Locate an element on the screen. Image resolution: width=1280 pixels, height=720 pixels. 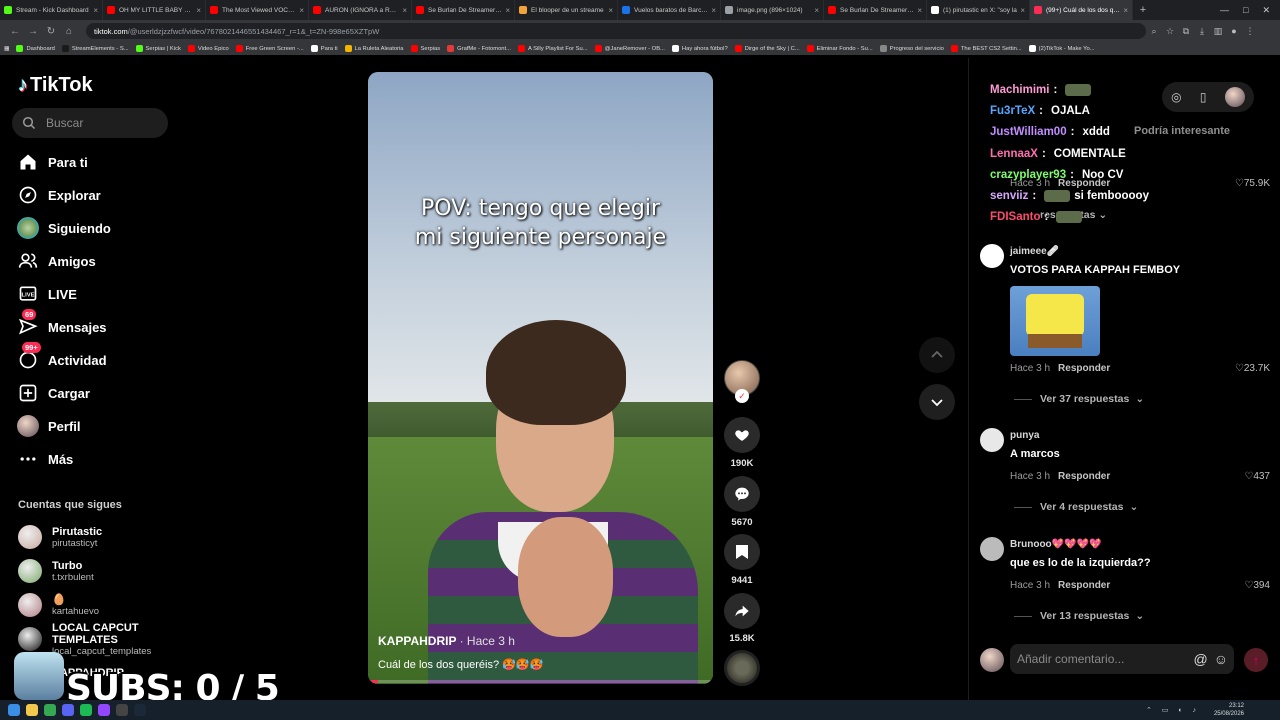
following-account: 🥚 kartahuevo is located at coordinates (98, 605).